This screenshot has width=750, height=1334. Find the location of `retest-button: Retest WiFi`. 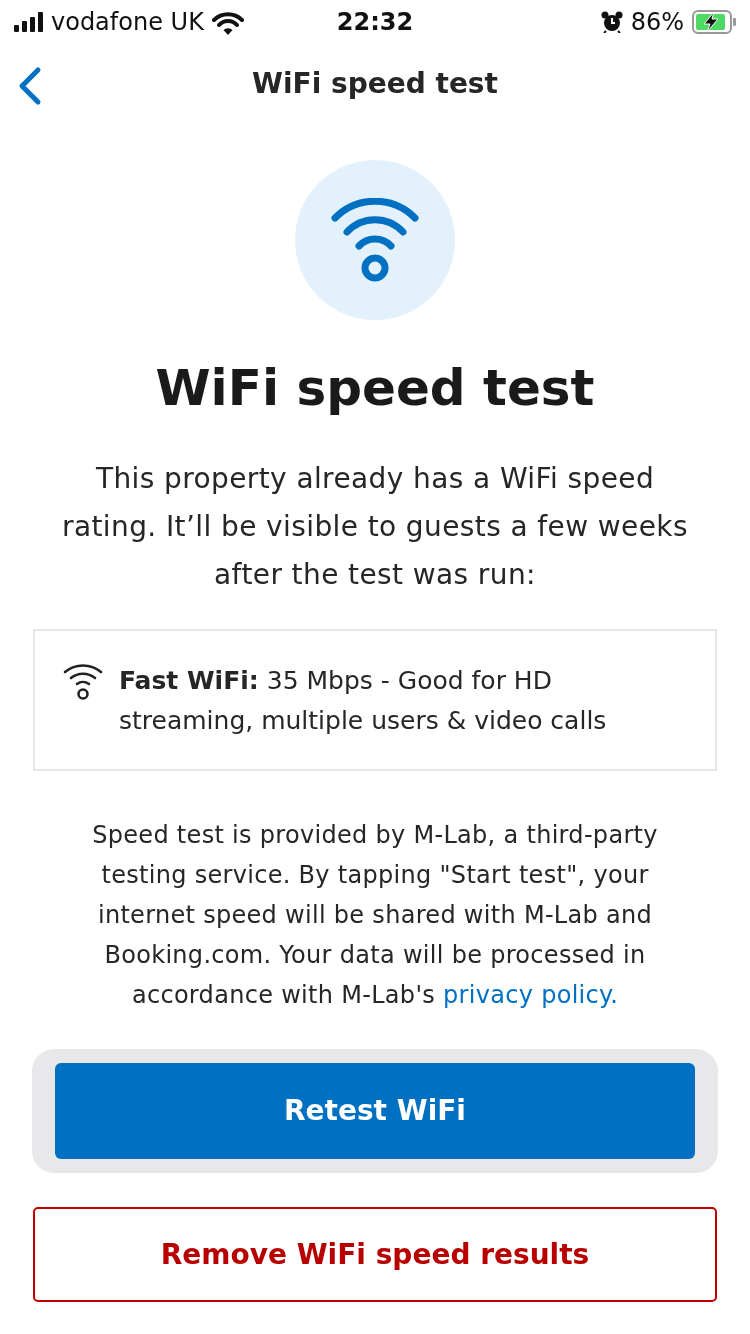

retest-button: Retest WiFi is located at coordinates (375, 1111).